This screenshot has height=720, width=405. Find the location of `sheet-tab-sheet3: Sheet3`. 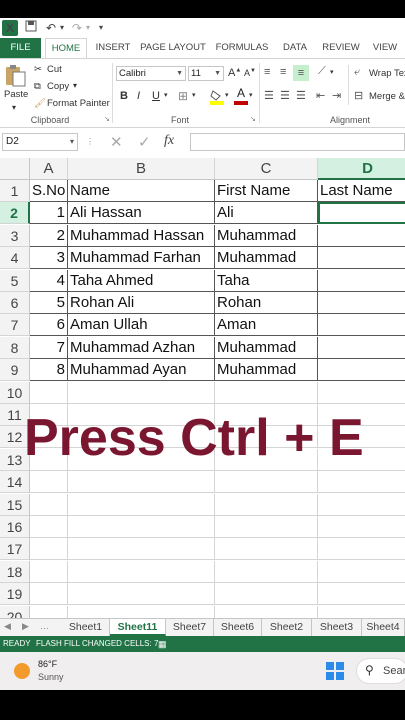

sheet-tab-sheet3: Sheet3 is located at coordinates (337, 627).